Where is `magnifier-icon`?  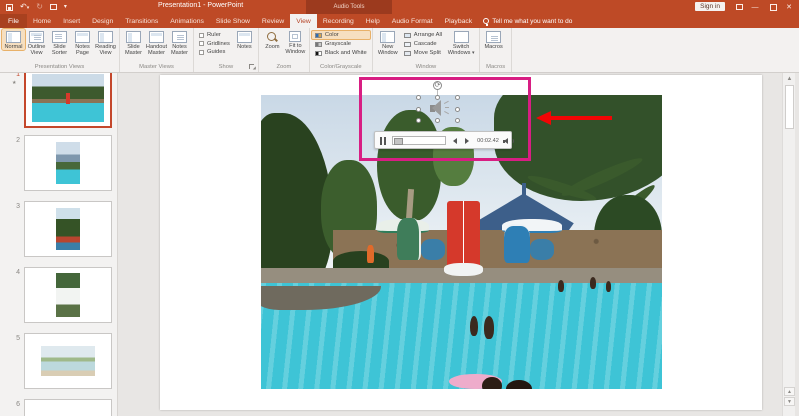
magnifier-icon is located at coordinates (272, 37).